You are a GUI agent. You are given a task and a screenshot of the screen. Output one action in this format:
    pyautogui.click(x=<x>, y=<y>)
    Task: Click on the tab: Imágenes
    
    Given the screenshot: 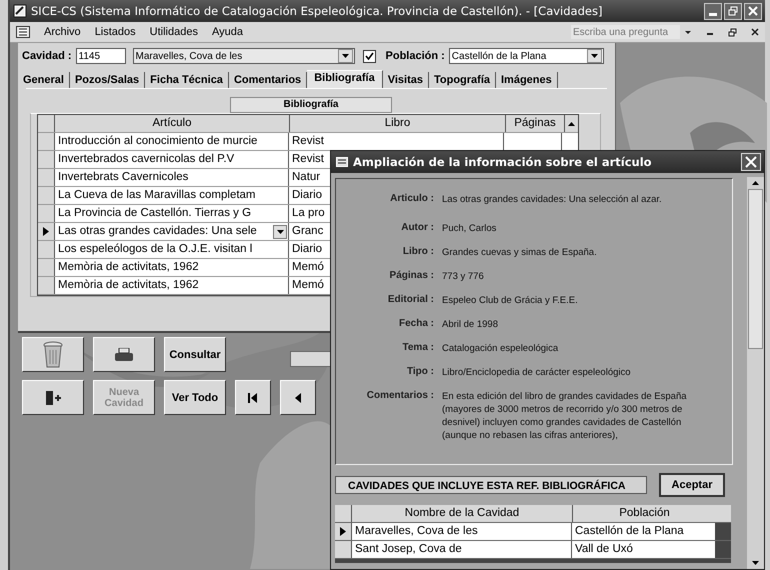 What is the action you would take?
    pyautogui.click(x=527, y=80)
    